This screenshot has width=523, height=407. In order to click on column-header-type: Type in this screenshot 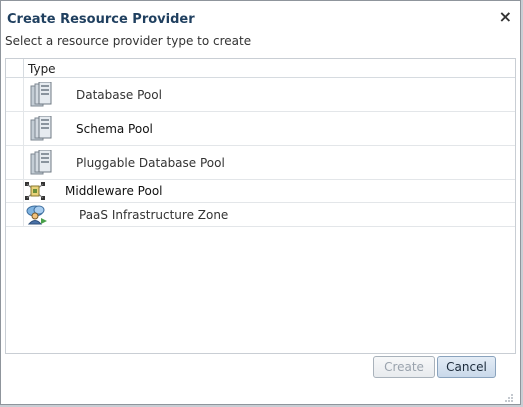, I will do `click(42, 69)`.